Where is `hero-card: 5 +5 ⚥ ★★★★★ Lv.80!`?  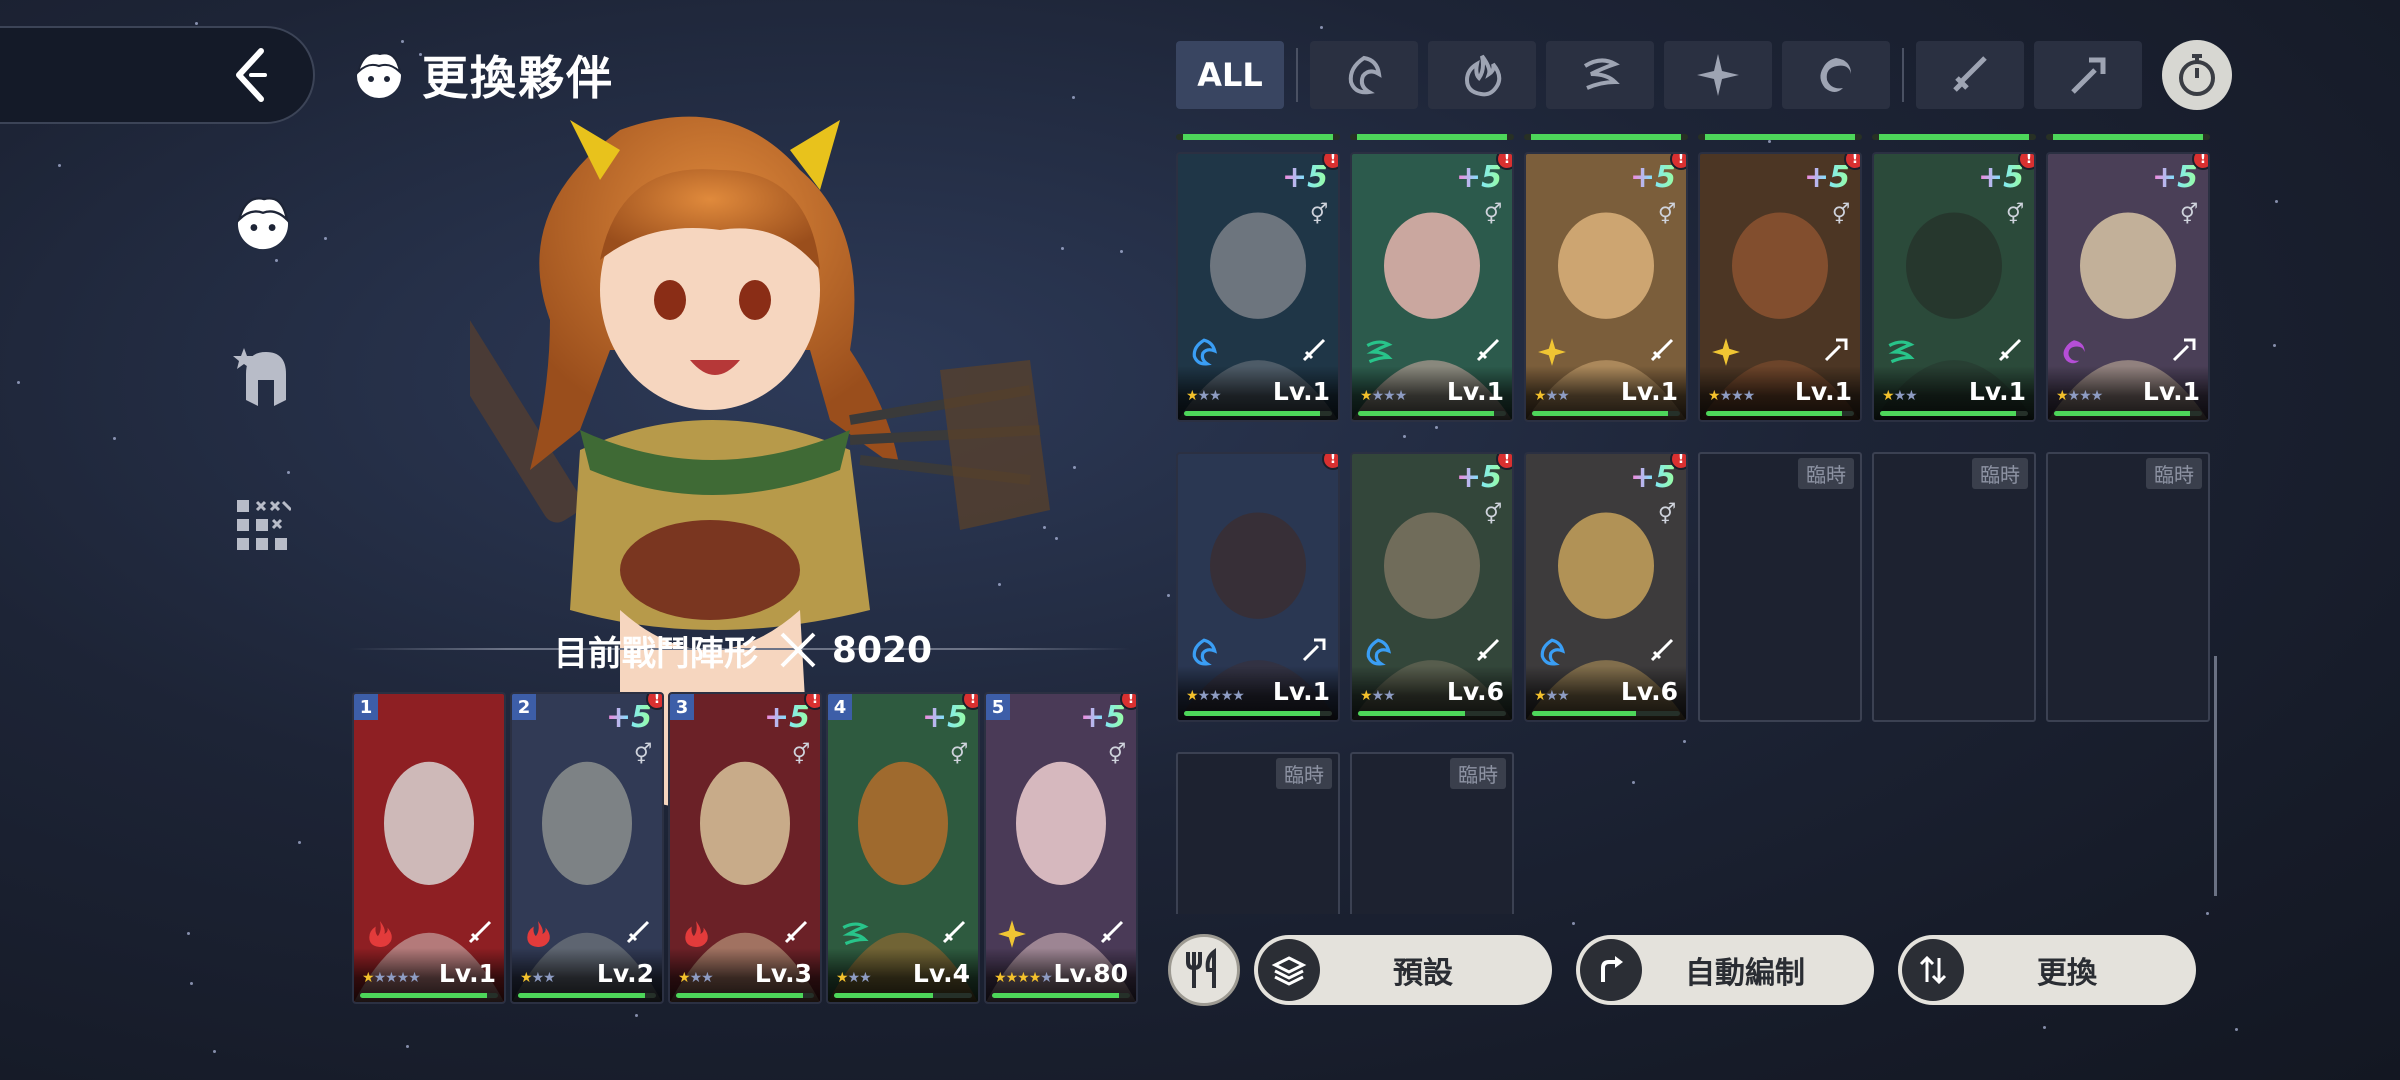
hero-card: 5 +5 ⚥ ★★★★★ Lv.80! is located at coordinates (1061, 848).